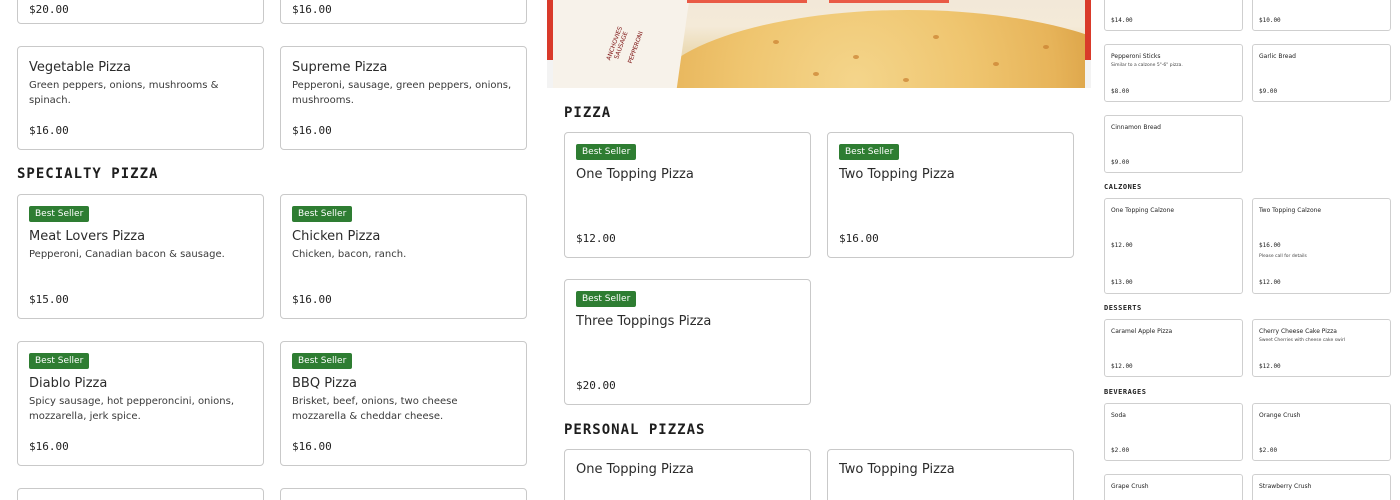 Image resolution: width=1400 pixels, height=500 pixels. Describe the element at coordinates (1118, 415) in the screenshot. I see `item-name: Soda` at that location.